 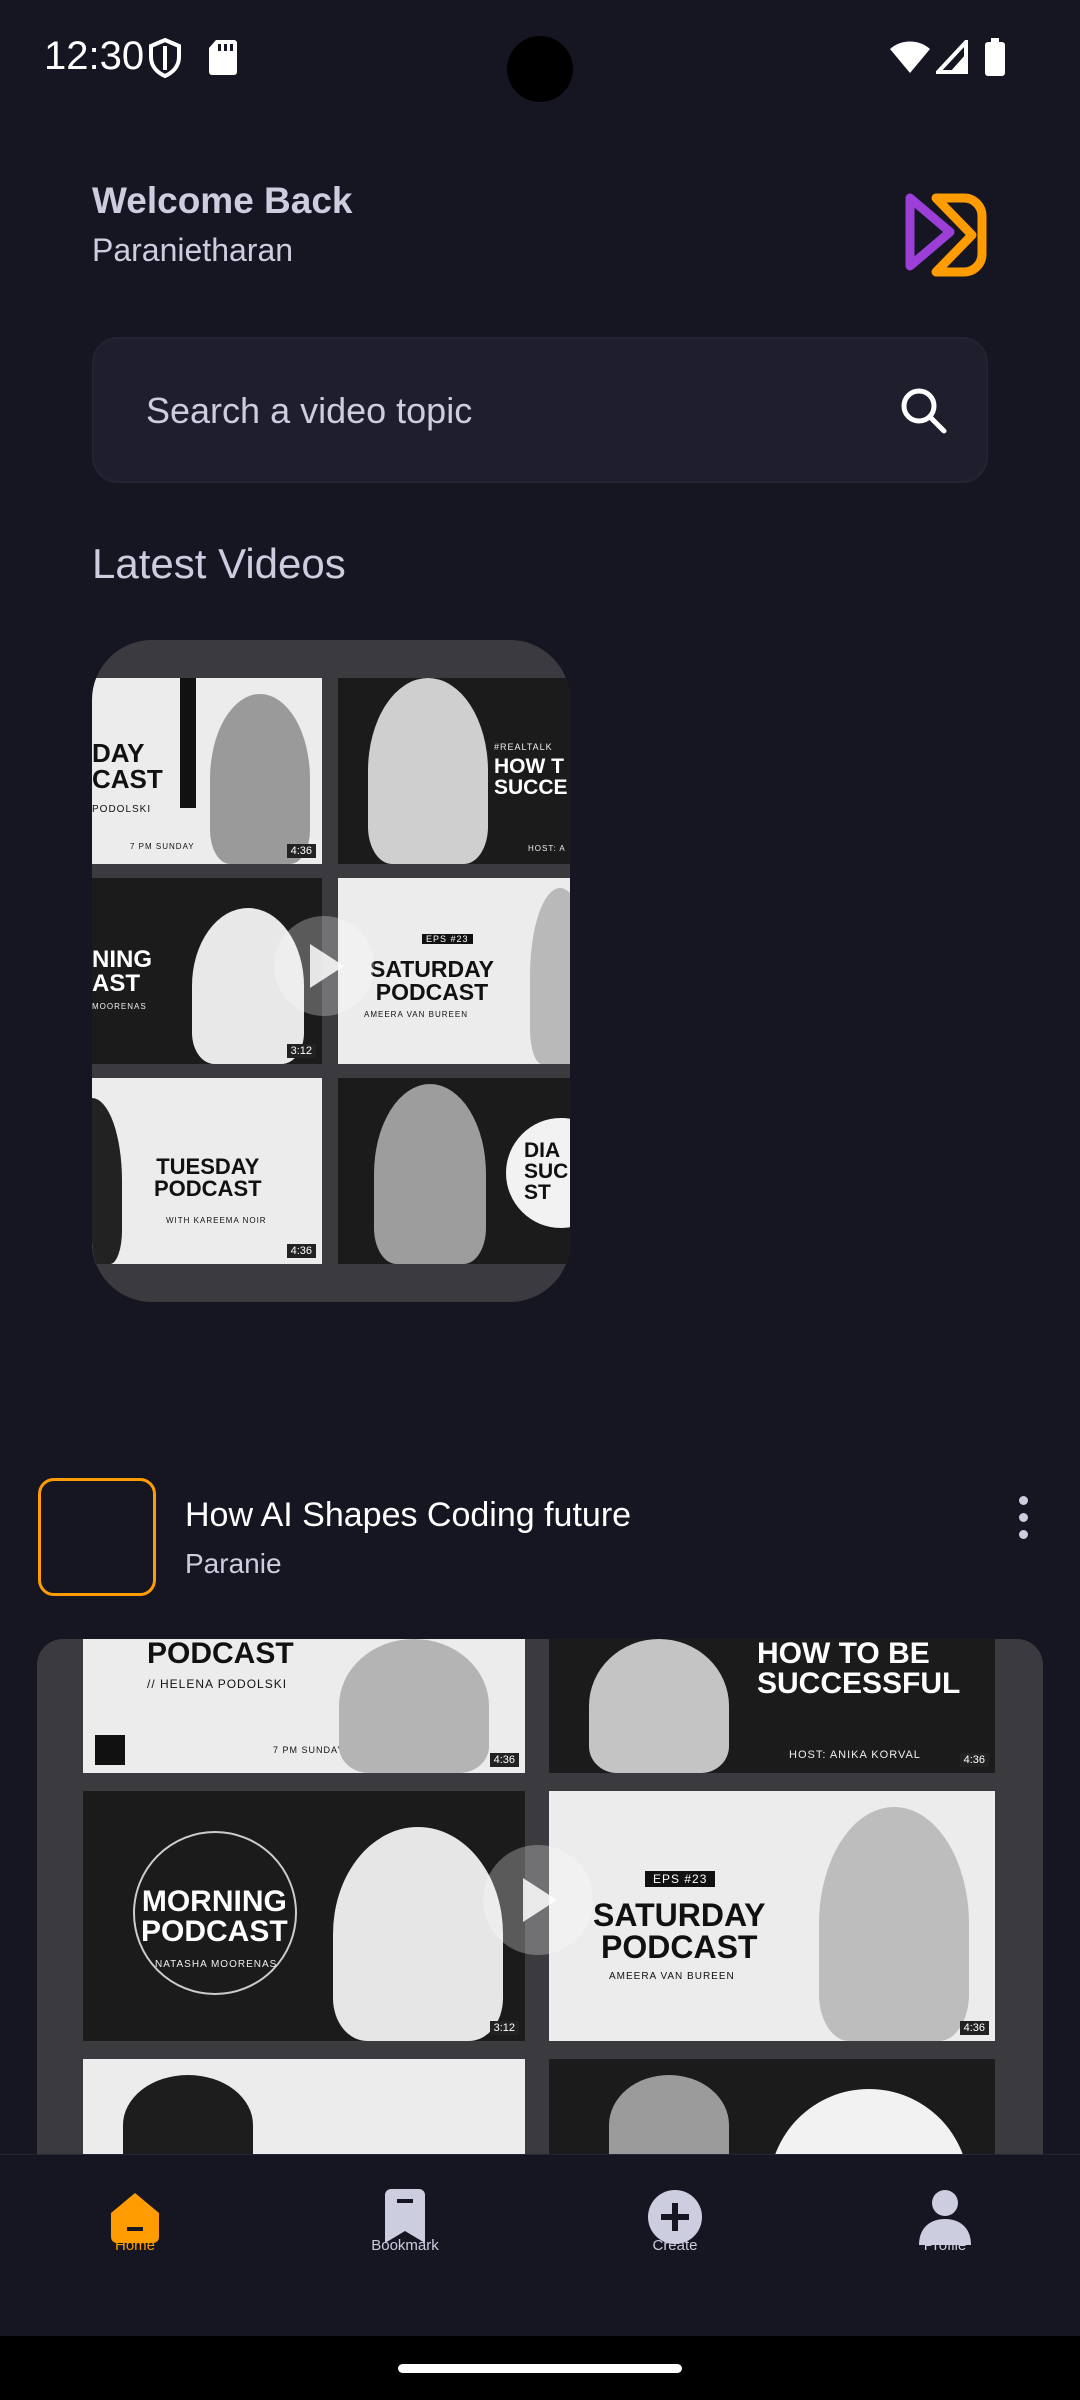 I want to click on thumbnail-tile: #REALTALK HOW T SUCCE HOST: A, so click(x=454, y=771).